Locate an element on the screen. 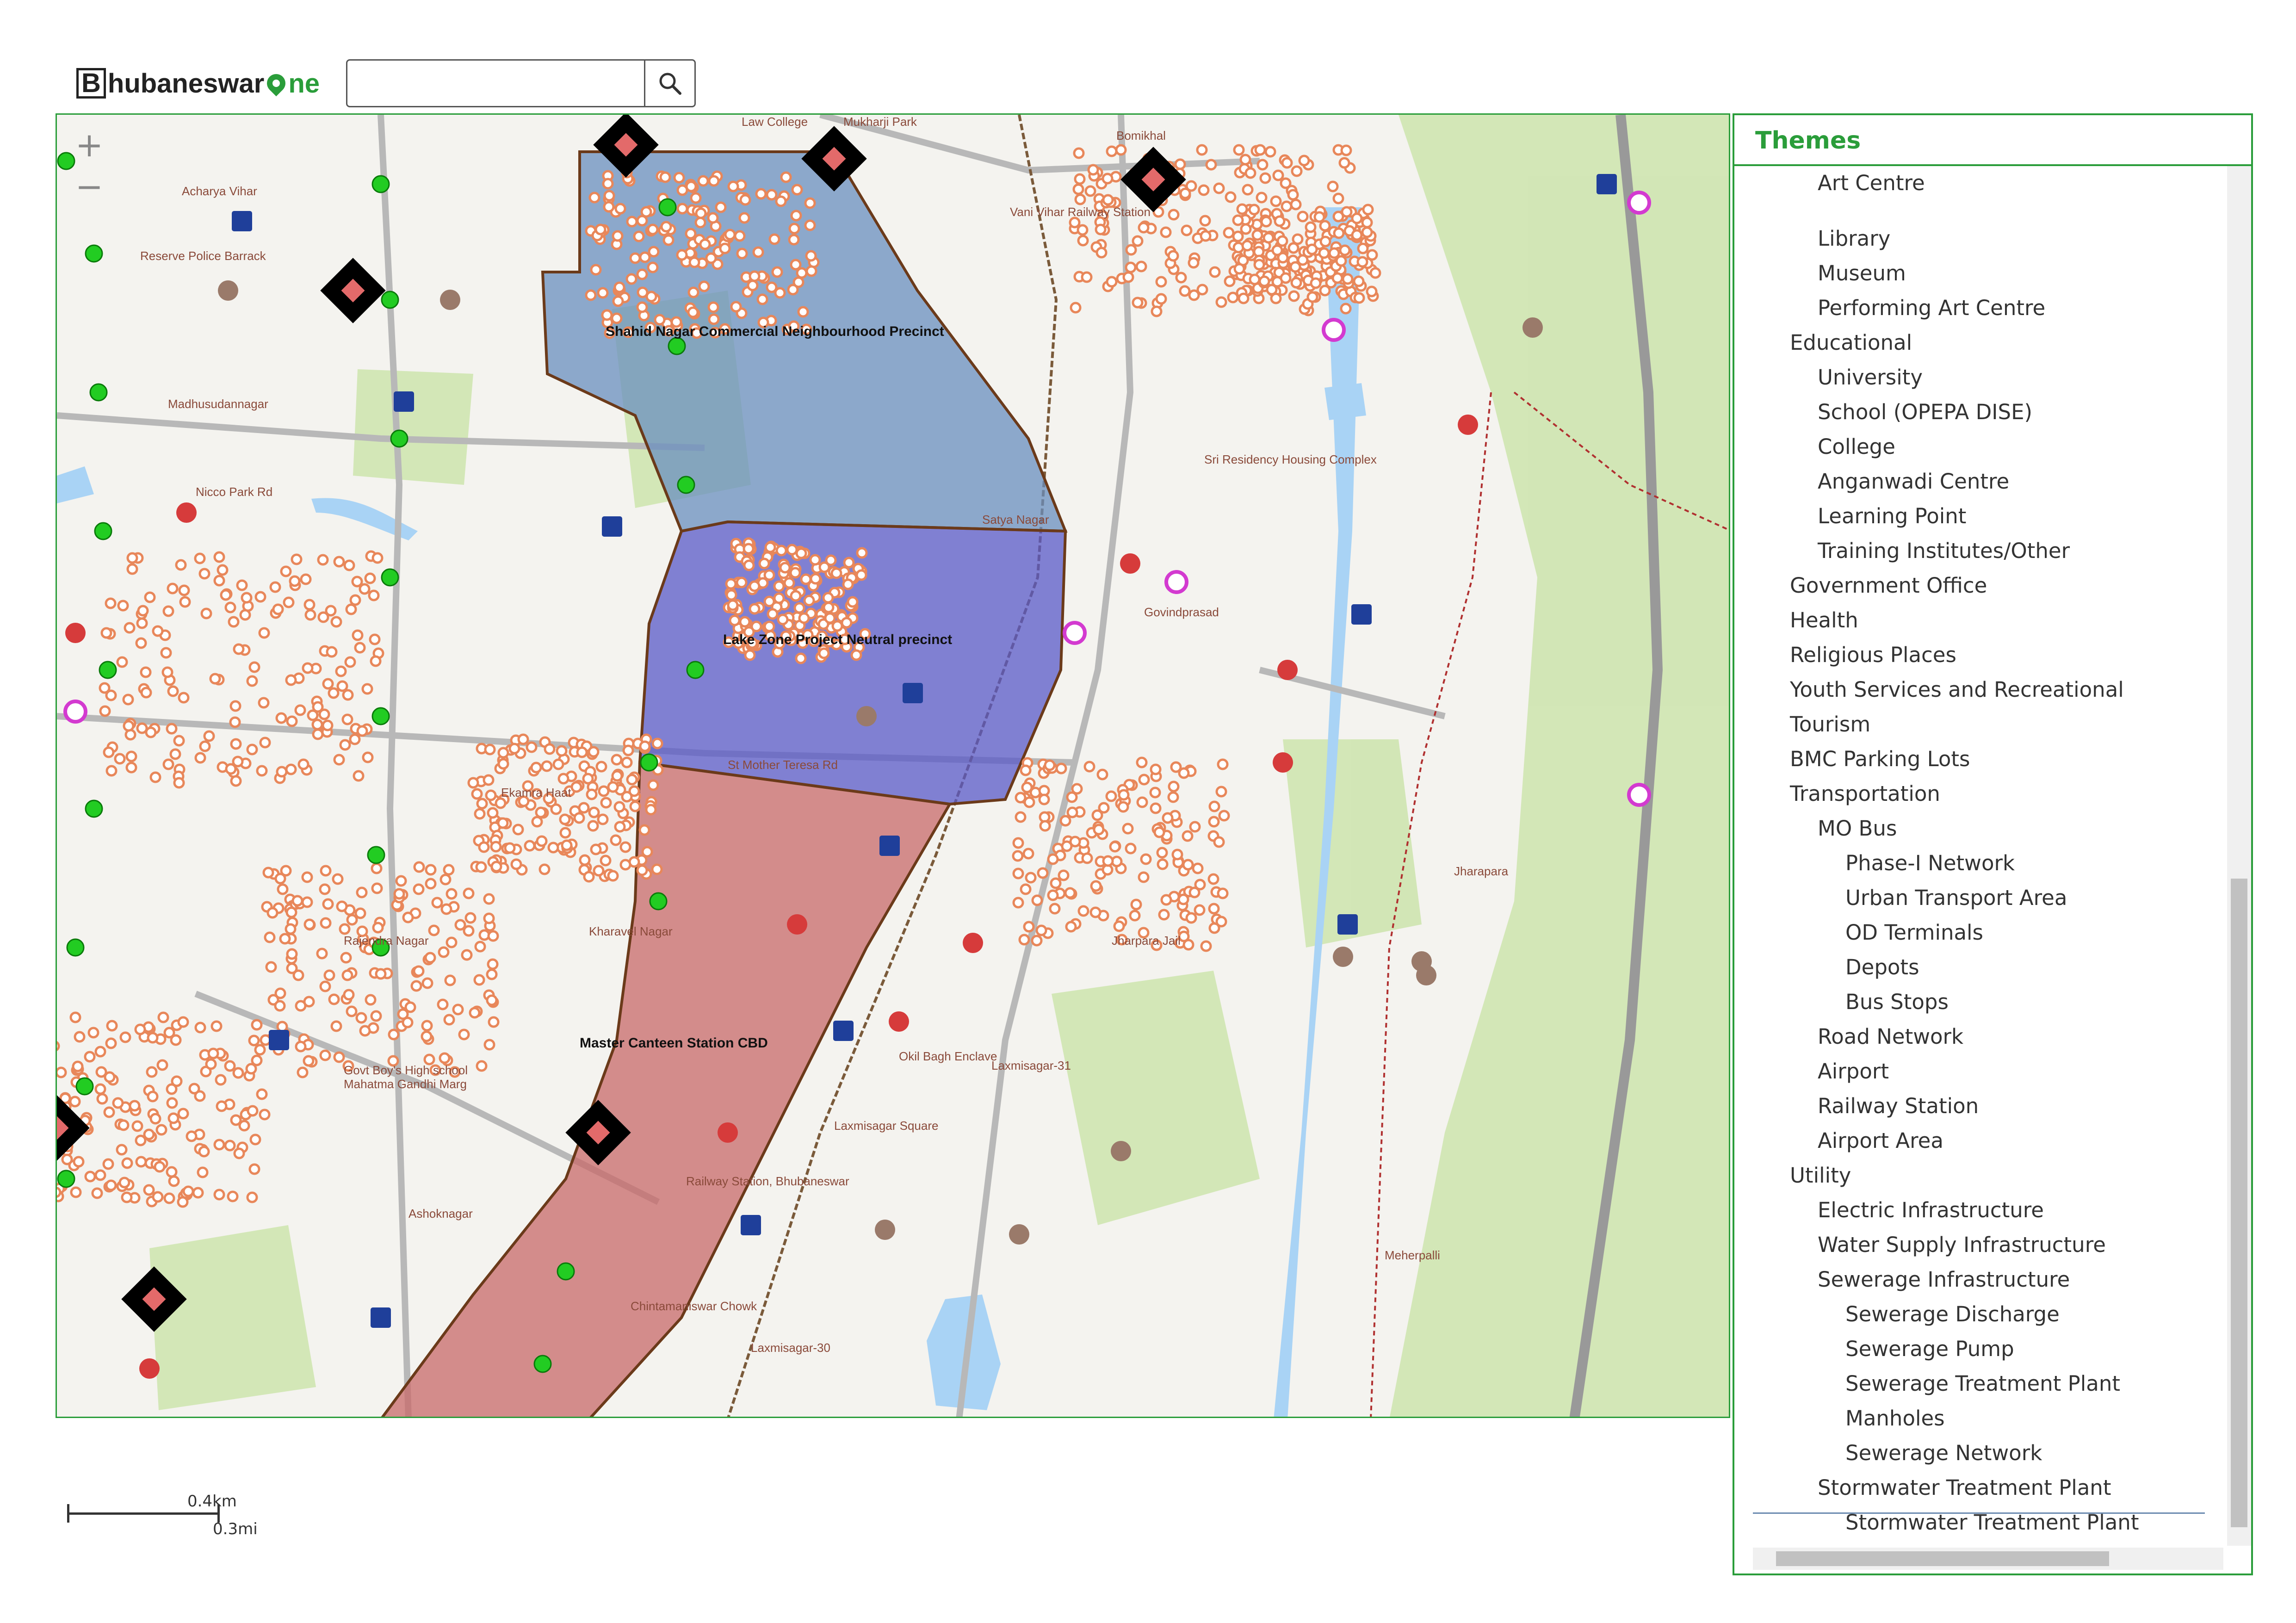 This screenshot has height=1623, width=2296. theme-item: College is located at coordinates (1856, 446).